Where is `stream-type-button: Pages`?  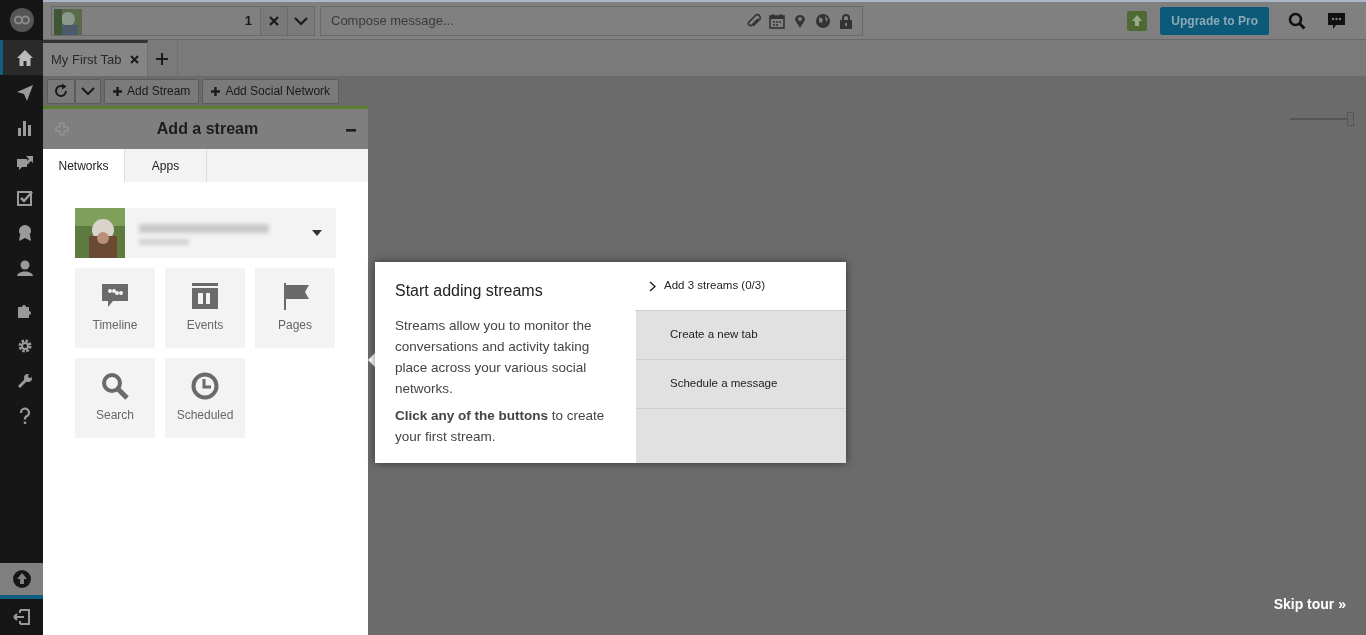
stream-type-button: Pages is located at coordinates (295, 308).